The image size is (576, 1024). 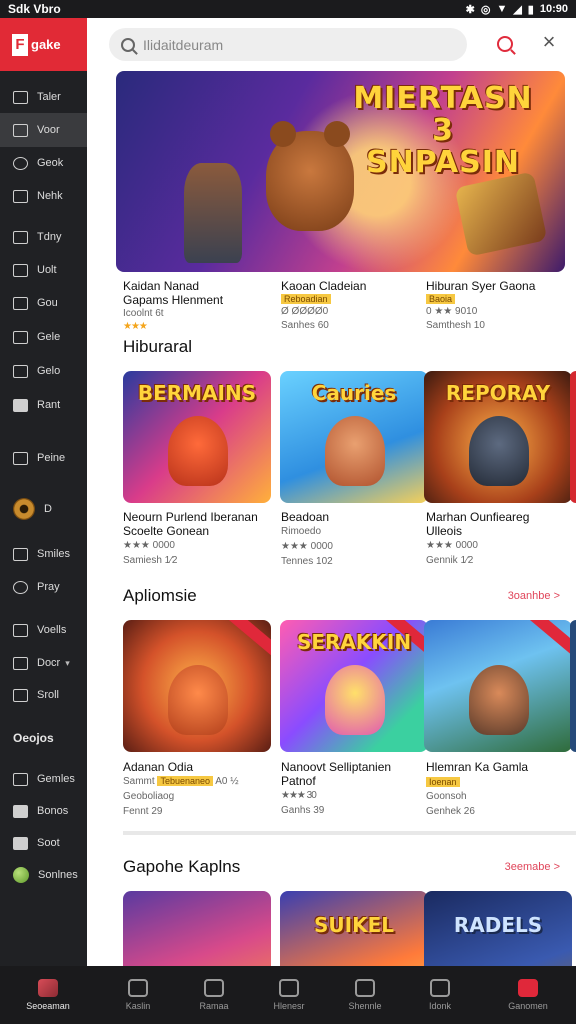 I want to click on game-meta: 0 ★★ 9010, so click(x=452, y=311).